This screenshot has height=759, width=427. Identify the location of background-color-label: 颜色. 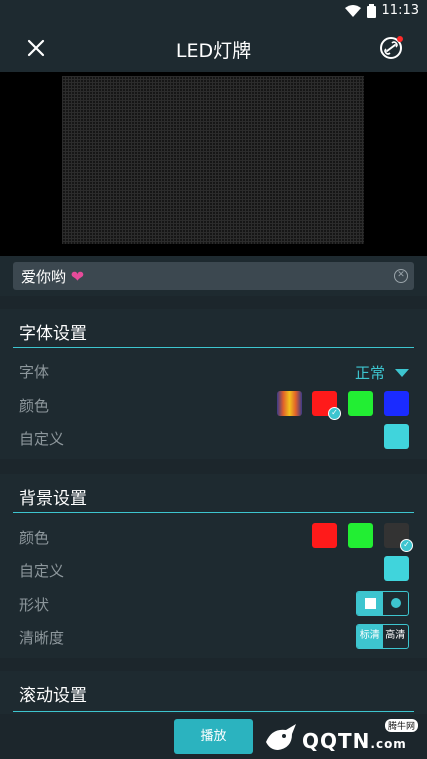
(34, 538).